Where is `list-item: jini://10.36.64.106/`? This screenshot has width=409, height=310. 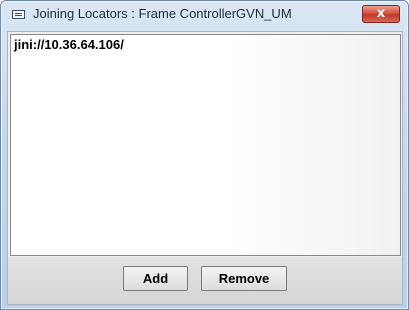 list-item: jini://10.36.64.106/ is located at coordinates (69, 44).